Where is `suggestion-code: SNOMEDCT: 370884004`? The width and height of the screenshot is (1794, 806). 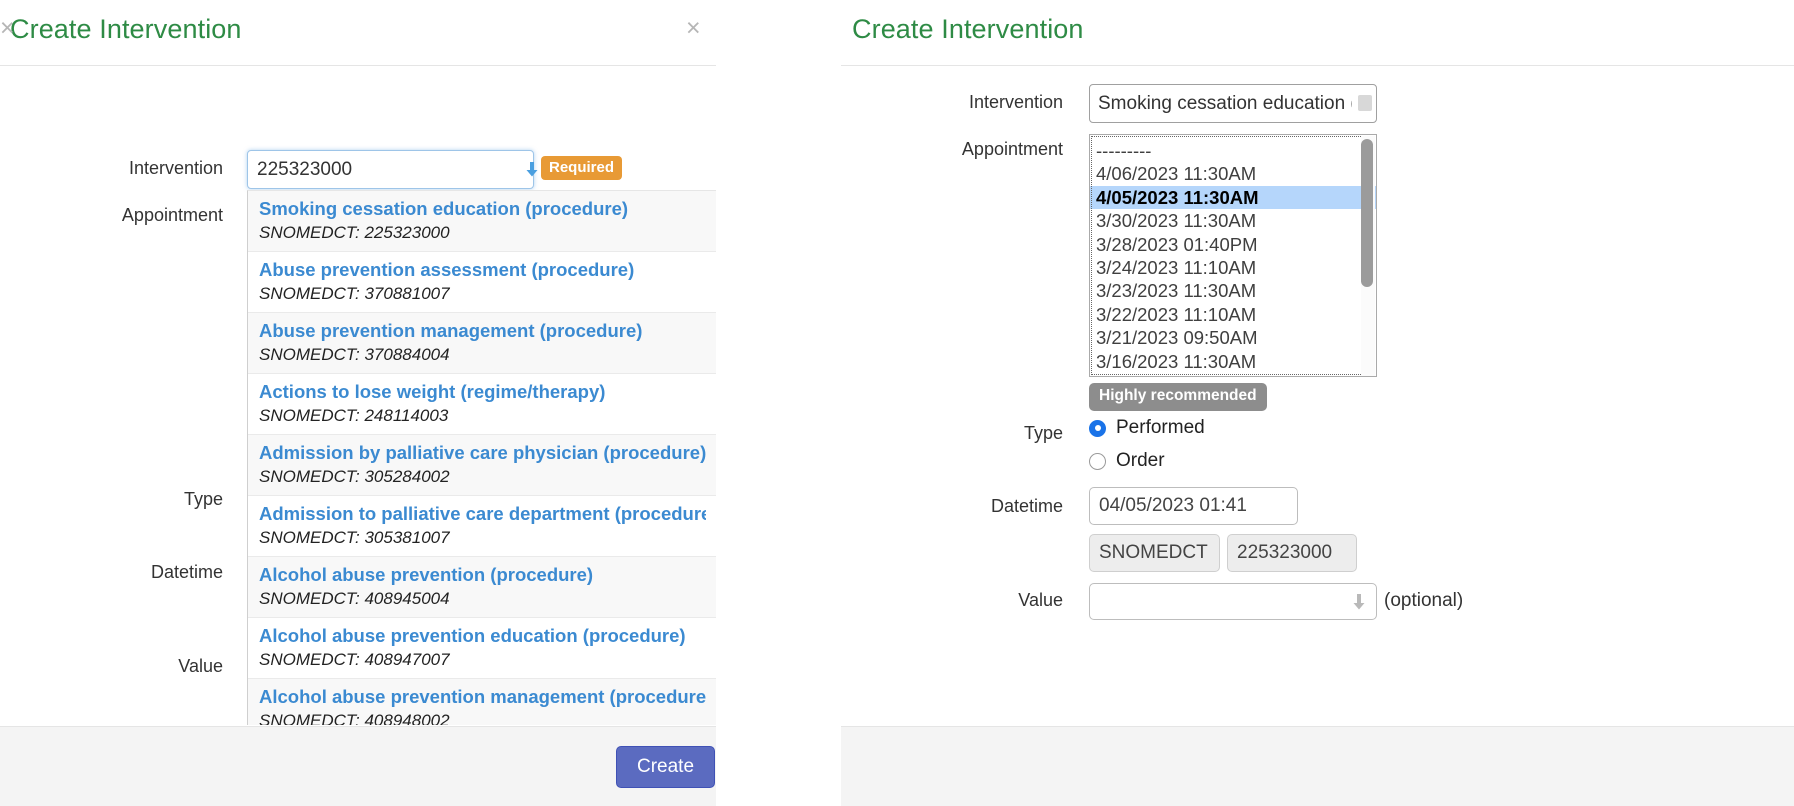 suggestion-code: SNOMEDCT: 370884004 is located at coordinates (354, 354).